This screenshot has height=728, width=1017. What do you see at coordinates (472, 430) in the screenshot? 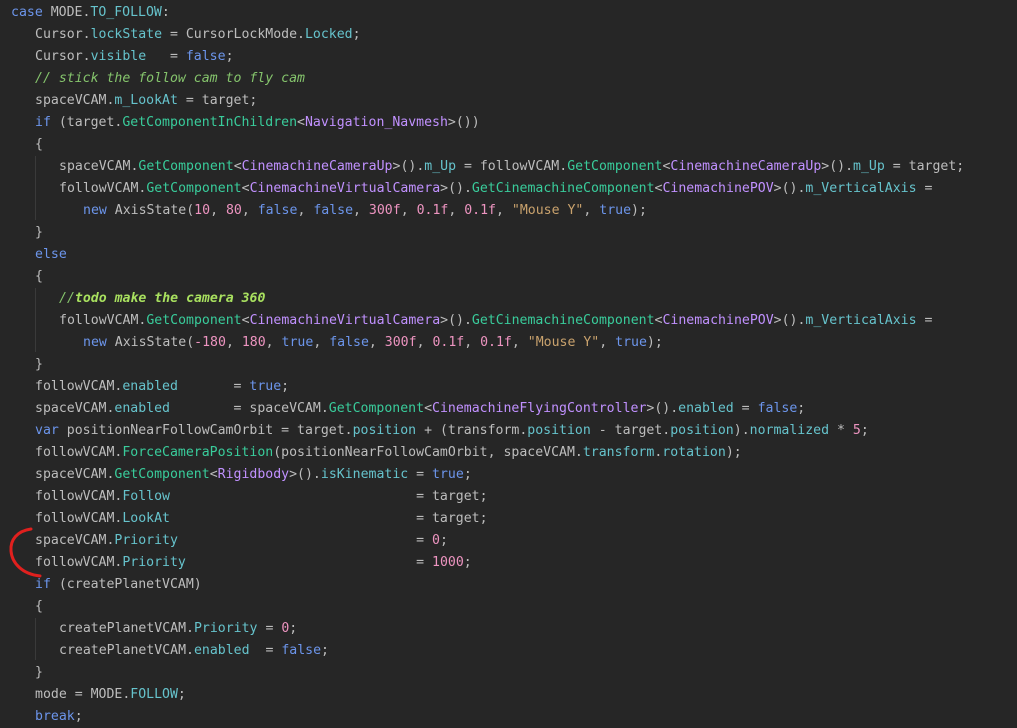
I see `code-token: + (transform.` at bounding box center [472, 430].